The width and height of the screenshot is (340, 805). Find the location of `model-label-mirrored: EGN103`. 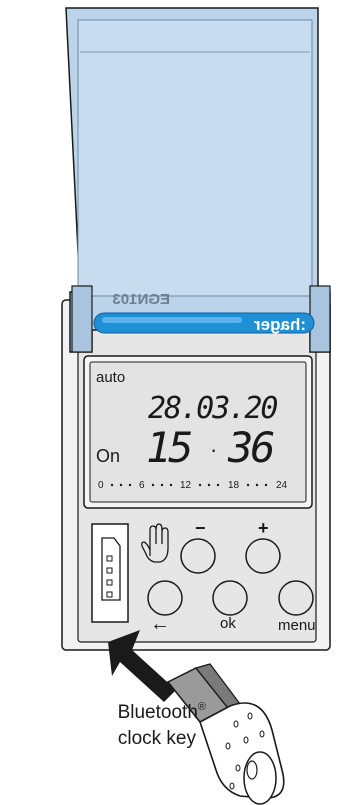

model-label-mirrored: EGN103 is located at coordinates (141, 299).